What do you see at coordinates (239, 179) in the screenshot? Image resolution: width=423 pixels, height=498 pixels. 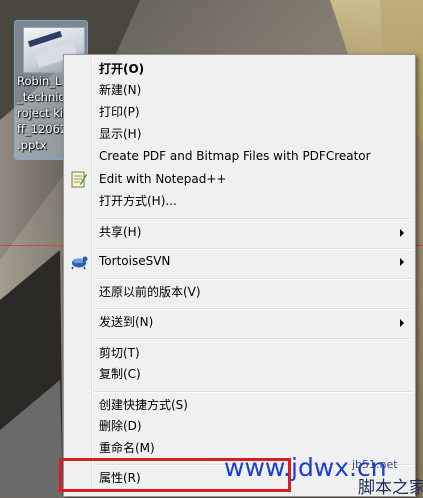 I see `menu-item-edit-notepadpp: Edit with Notepad++` at bounding box center [239, 179].